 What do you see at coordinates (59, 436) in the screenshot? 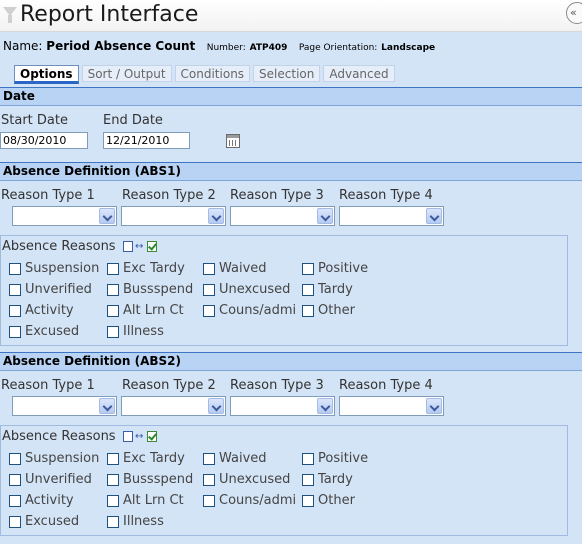
I see `abs2-reasons-title: Absence Reasons` at bounding box center [59, 436].